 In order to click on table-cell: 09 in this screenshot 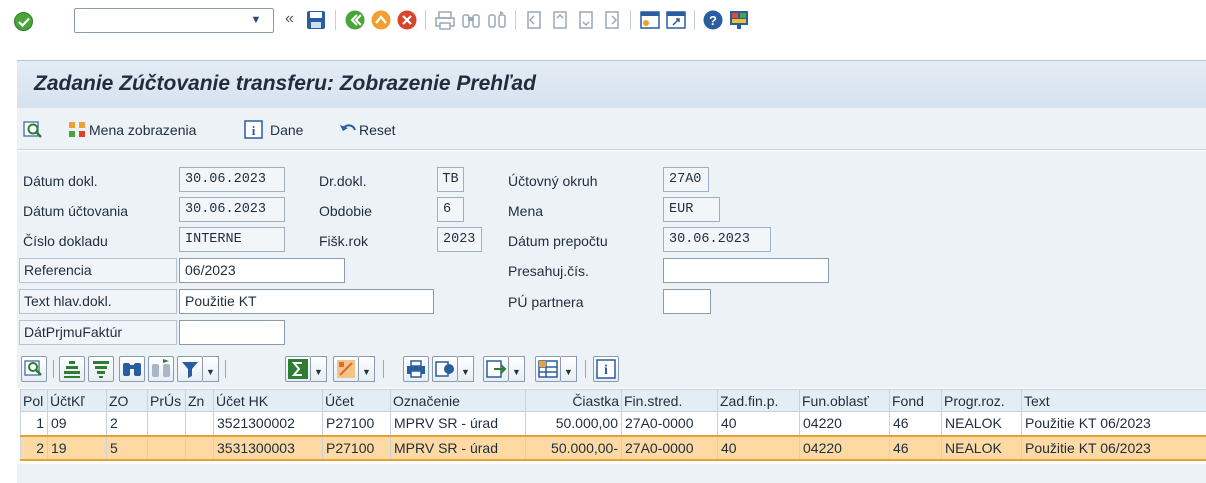, I will do `click(77, 423)`.